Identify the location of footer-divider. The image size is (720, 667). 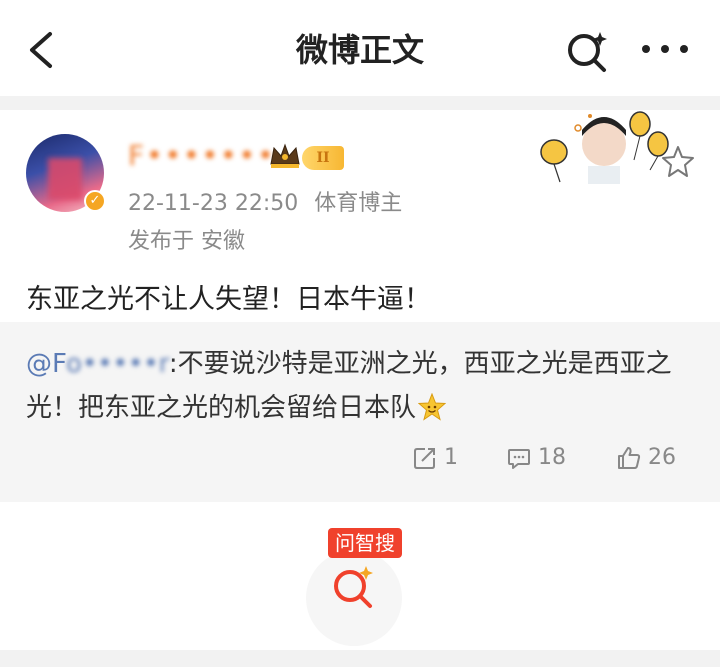
(360, 658).